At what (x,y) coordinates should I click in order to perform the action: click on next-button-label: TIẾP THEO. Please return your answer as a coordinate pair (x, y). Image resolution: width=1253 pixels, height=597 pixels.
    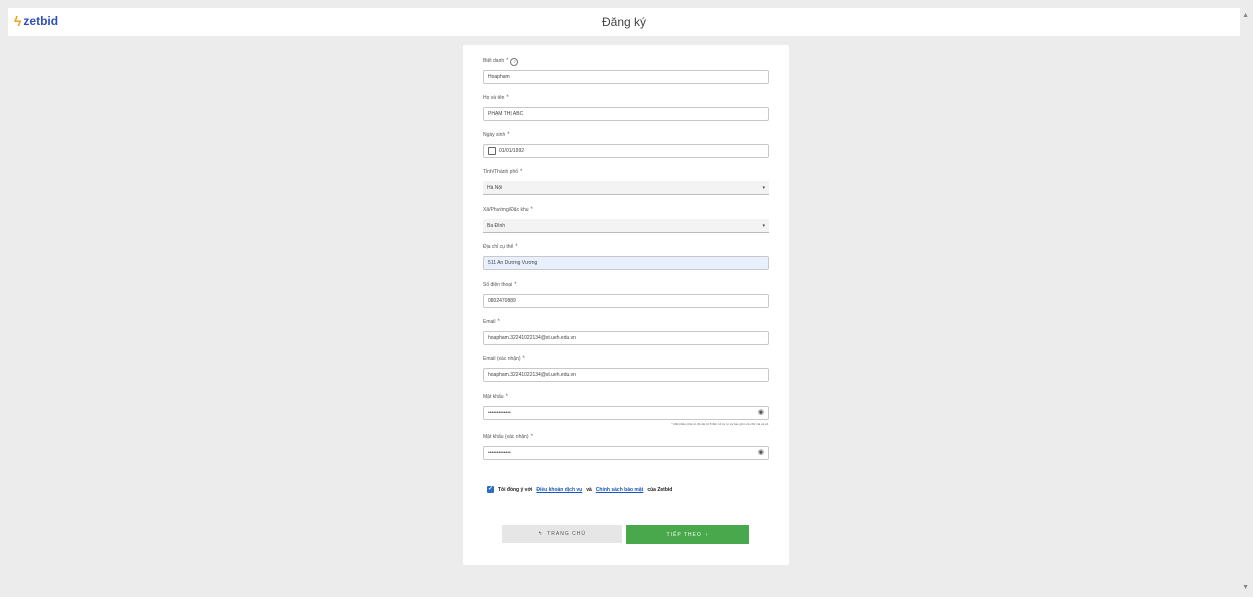
    Looking at the image, I should click on (684, 534).